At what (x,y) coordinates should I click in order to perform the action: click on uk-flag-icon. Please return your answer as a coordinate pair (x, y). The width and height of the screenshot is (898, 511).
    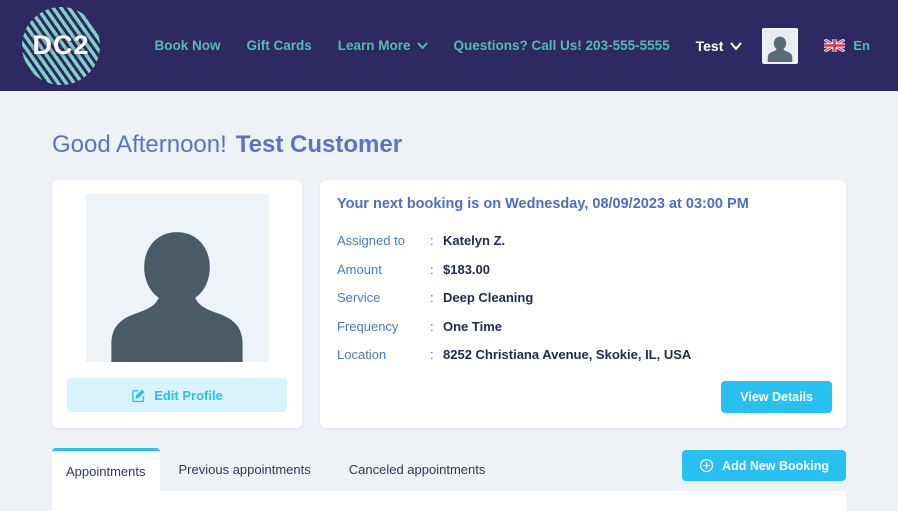
    Looking at the image, I should click on (835, 45).